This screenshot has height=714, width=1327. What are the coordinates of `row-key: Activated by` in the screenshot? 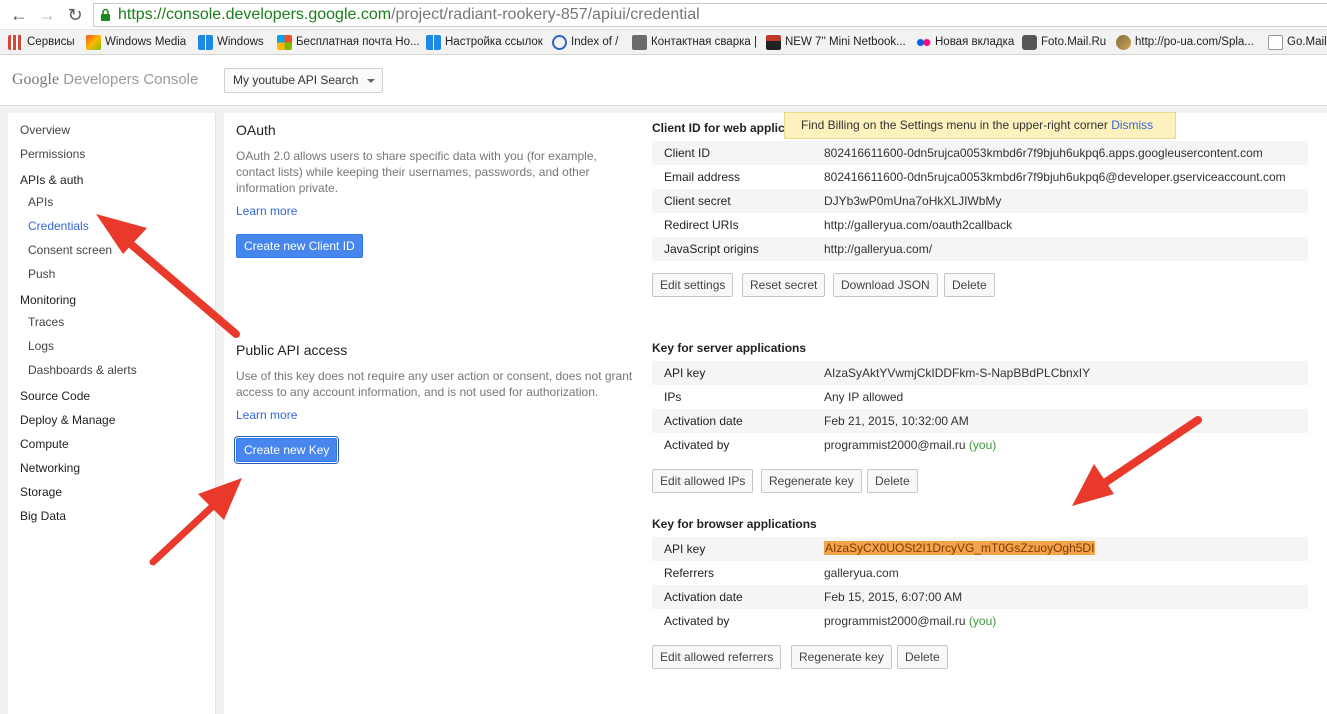 It's located at (697, 621).